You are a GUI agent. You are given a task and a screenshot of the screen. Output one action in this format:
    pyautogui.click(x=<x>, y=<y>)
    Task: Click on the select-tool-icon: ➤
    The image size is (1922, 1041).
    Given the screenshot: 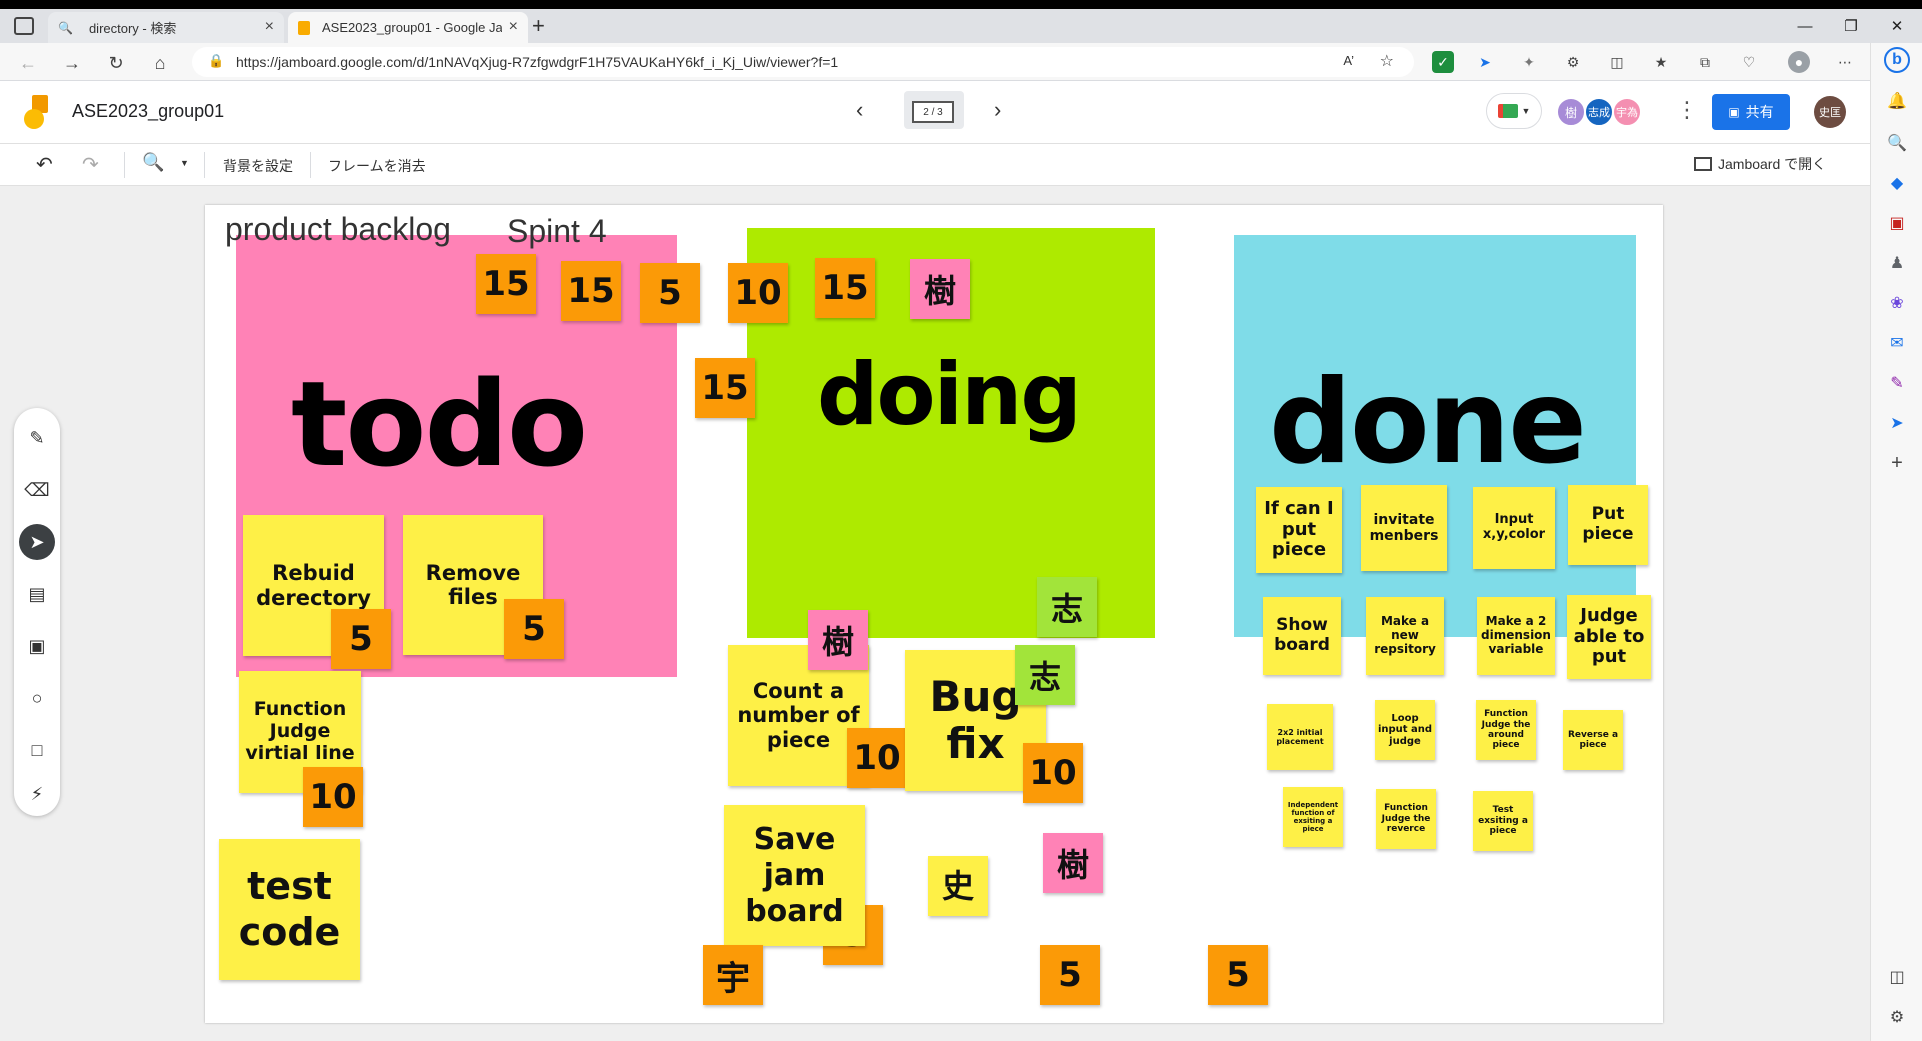 What is the action you would take?
    pyautogui.click(x=37, y=542)
    